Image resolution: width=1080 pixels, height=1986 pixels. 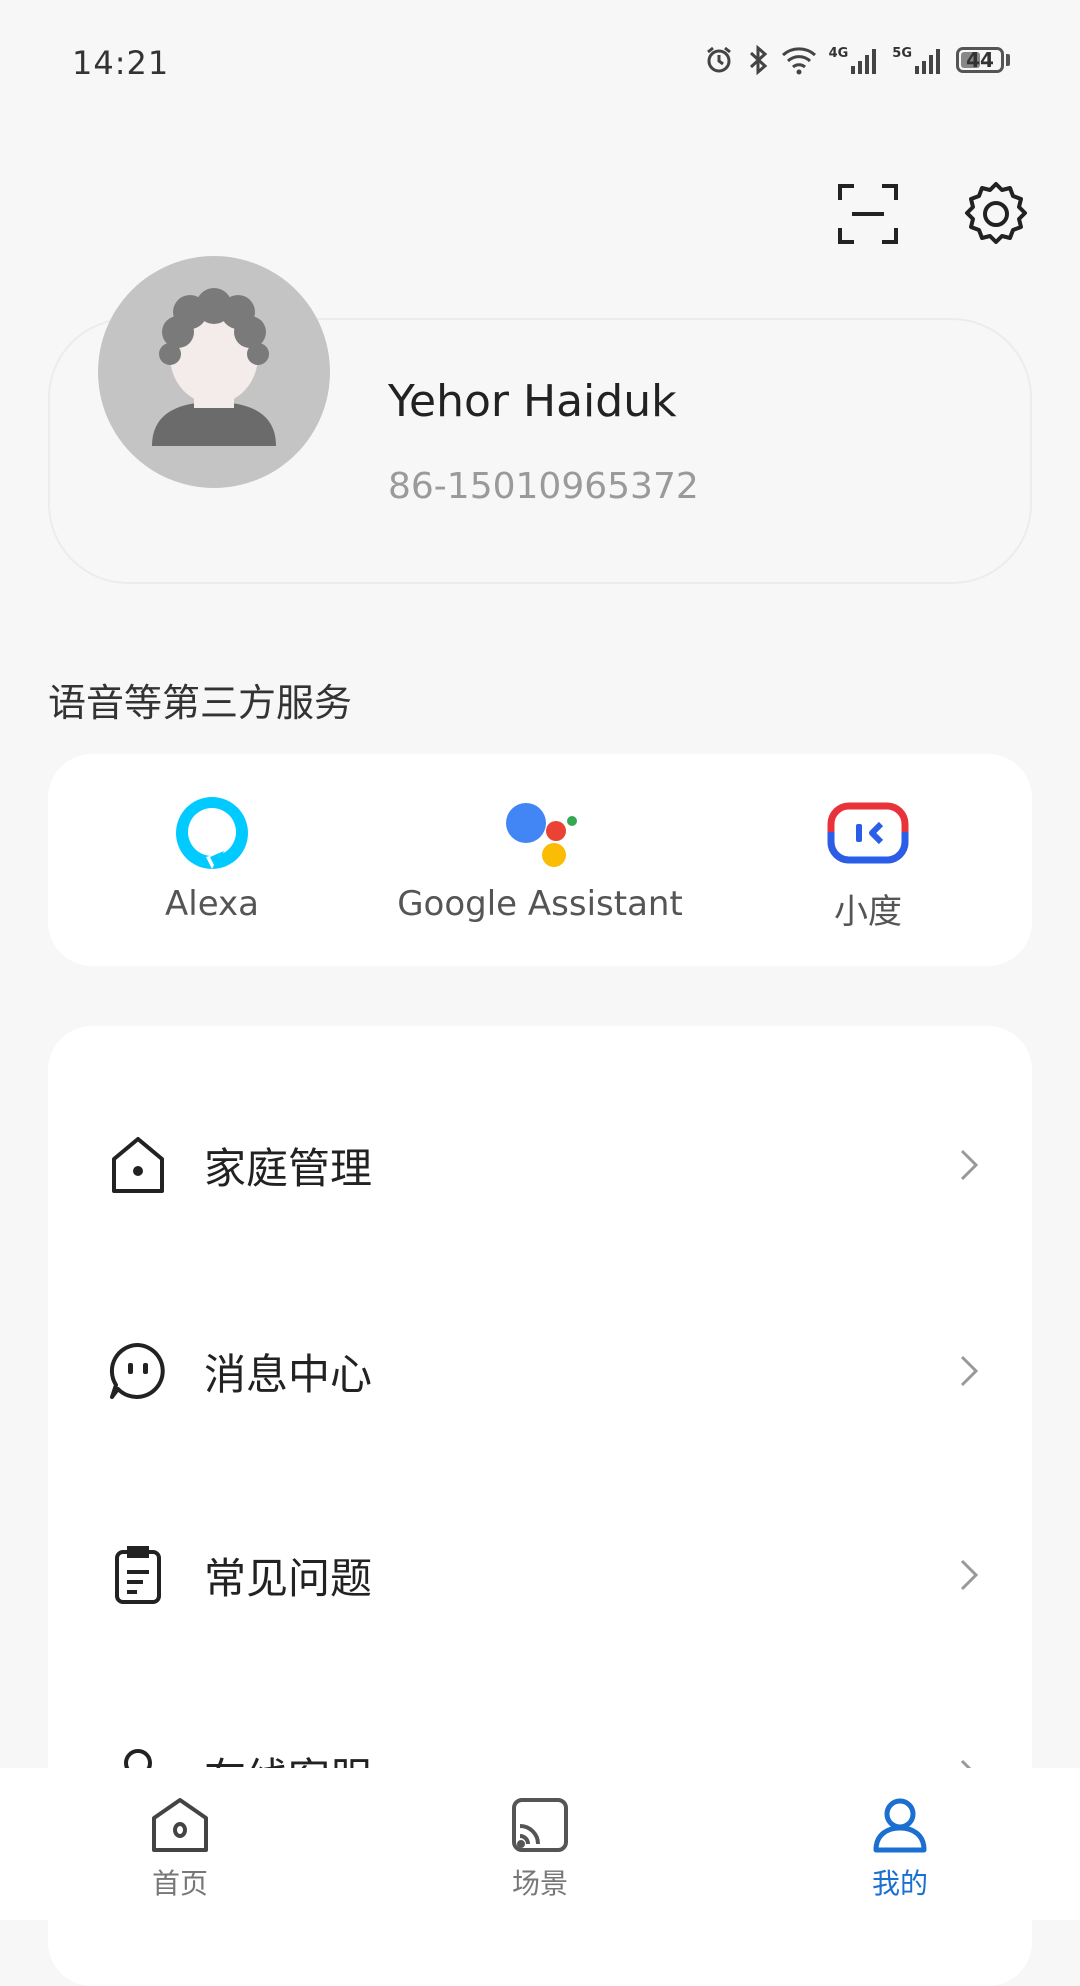 What do you see at coordinates (719, 60) in the screenshot?
I see `alarm-icon` at bounding box center [719, 60].